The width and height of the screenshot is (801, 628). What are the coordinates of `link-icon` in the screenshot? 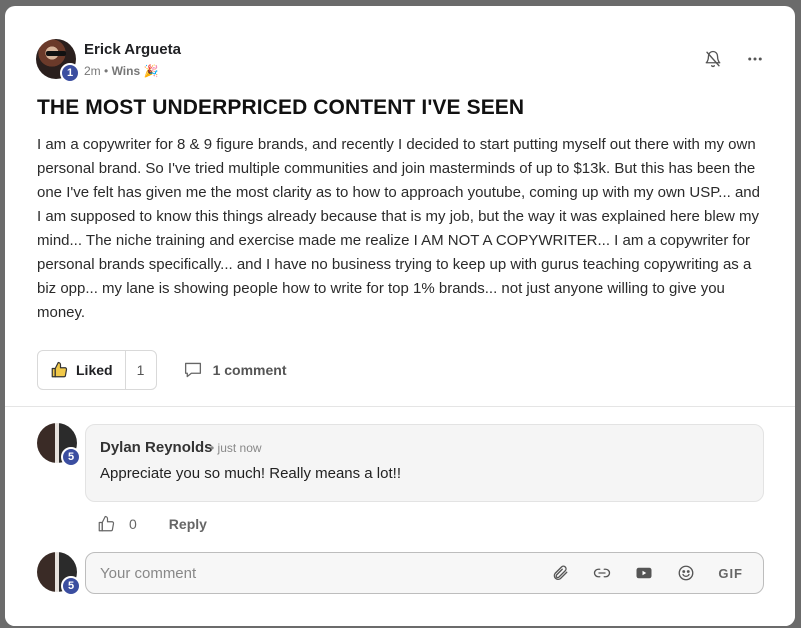 It's located at (602, 573).